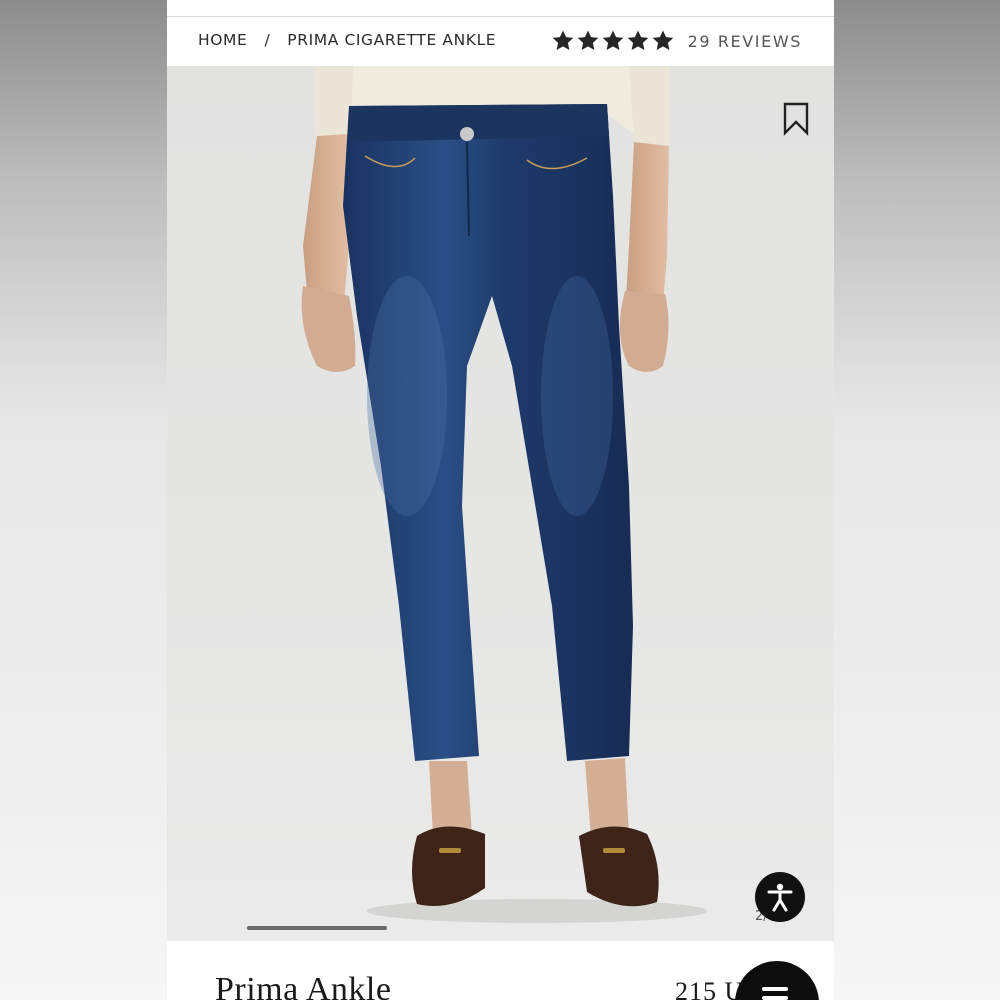  Describe the element at coordinates (777, 980) in the screenshot. I see `chat-button` at that location.